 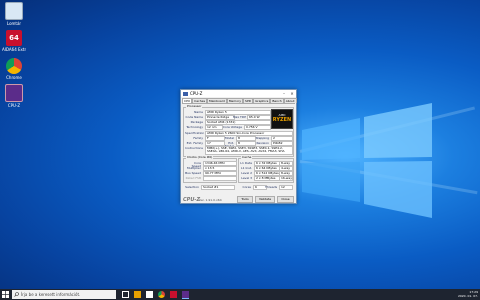 I want to click on amd-ryzen-logo: AMD RYZEN, so click(x=282, y=119).